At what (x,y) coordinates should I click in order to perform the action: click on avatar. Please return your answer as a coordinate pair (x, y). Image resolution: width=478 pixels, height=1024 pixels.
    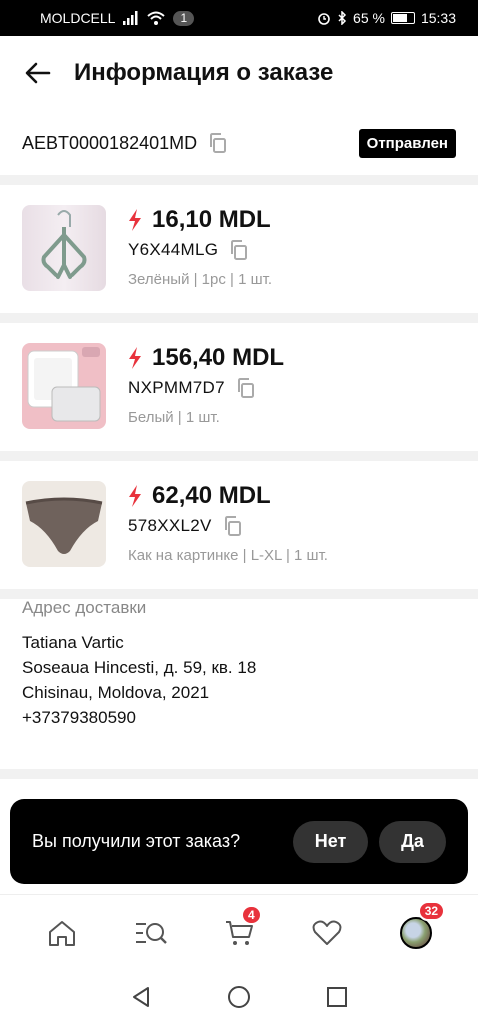
    Looking at the image, I should click on (415, 932).